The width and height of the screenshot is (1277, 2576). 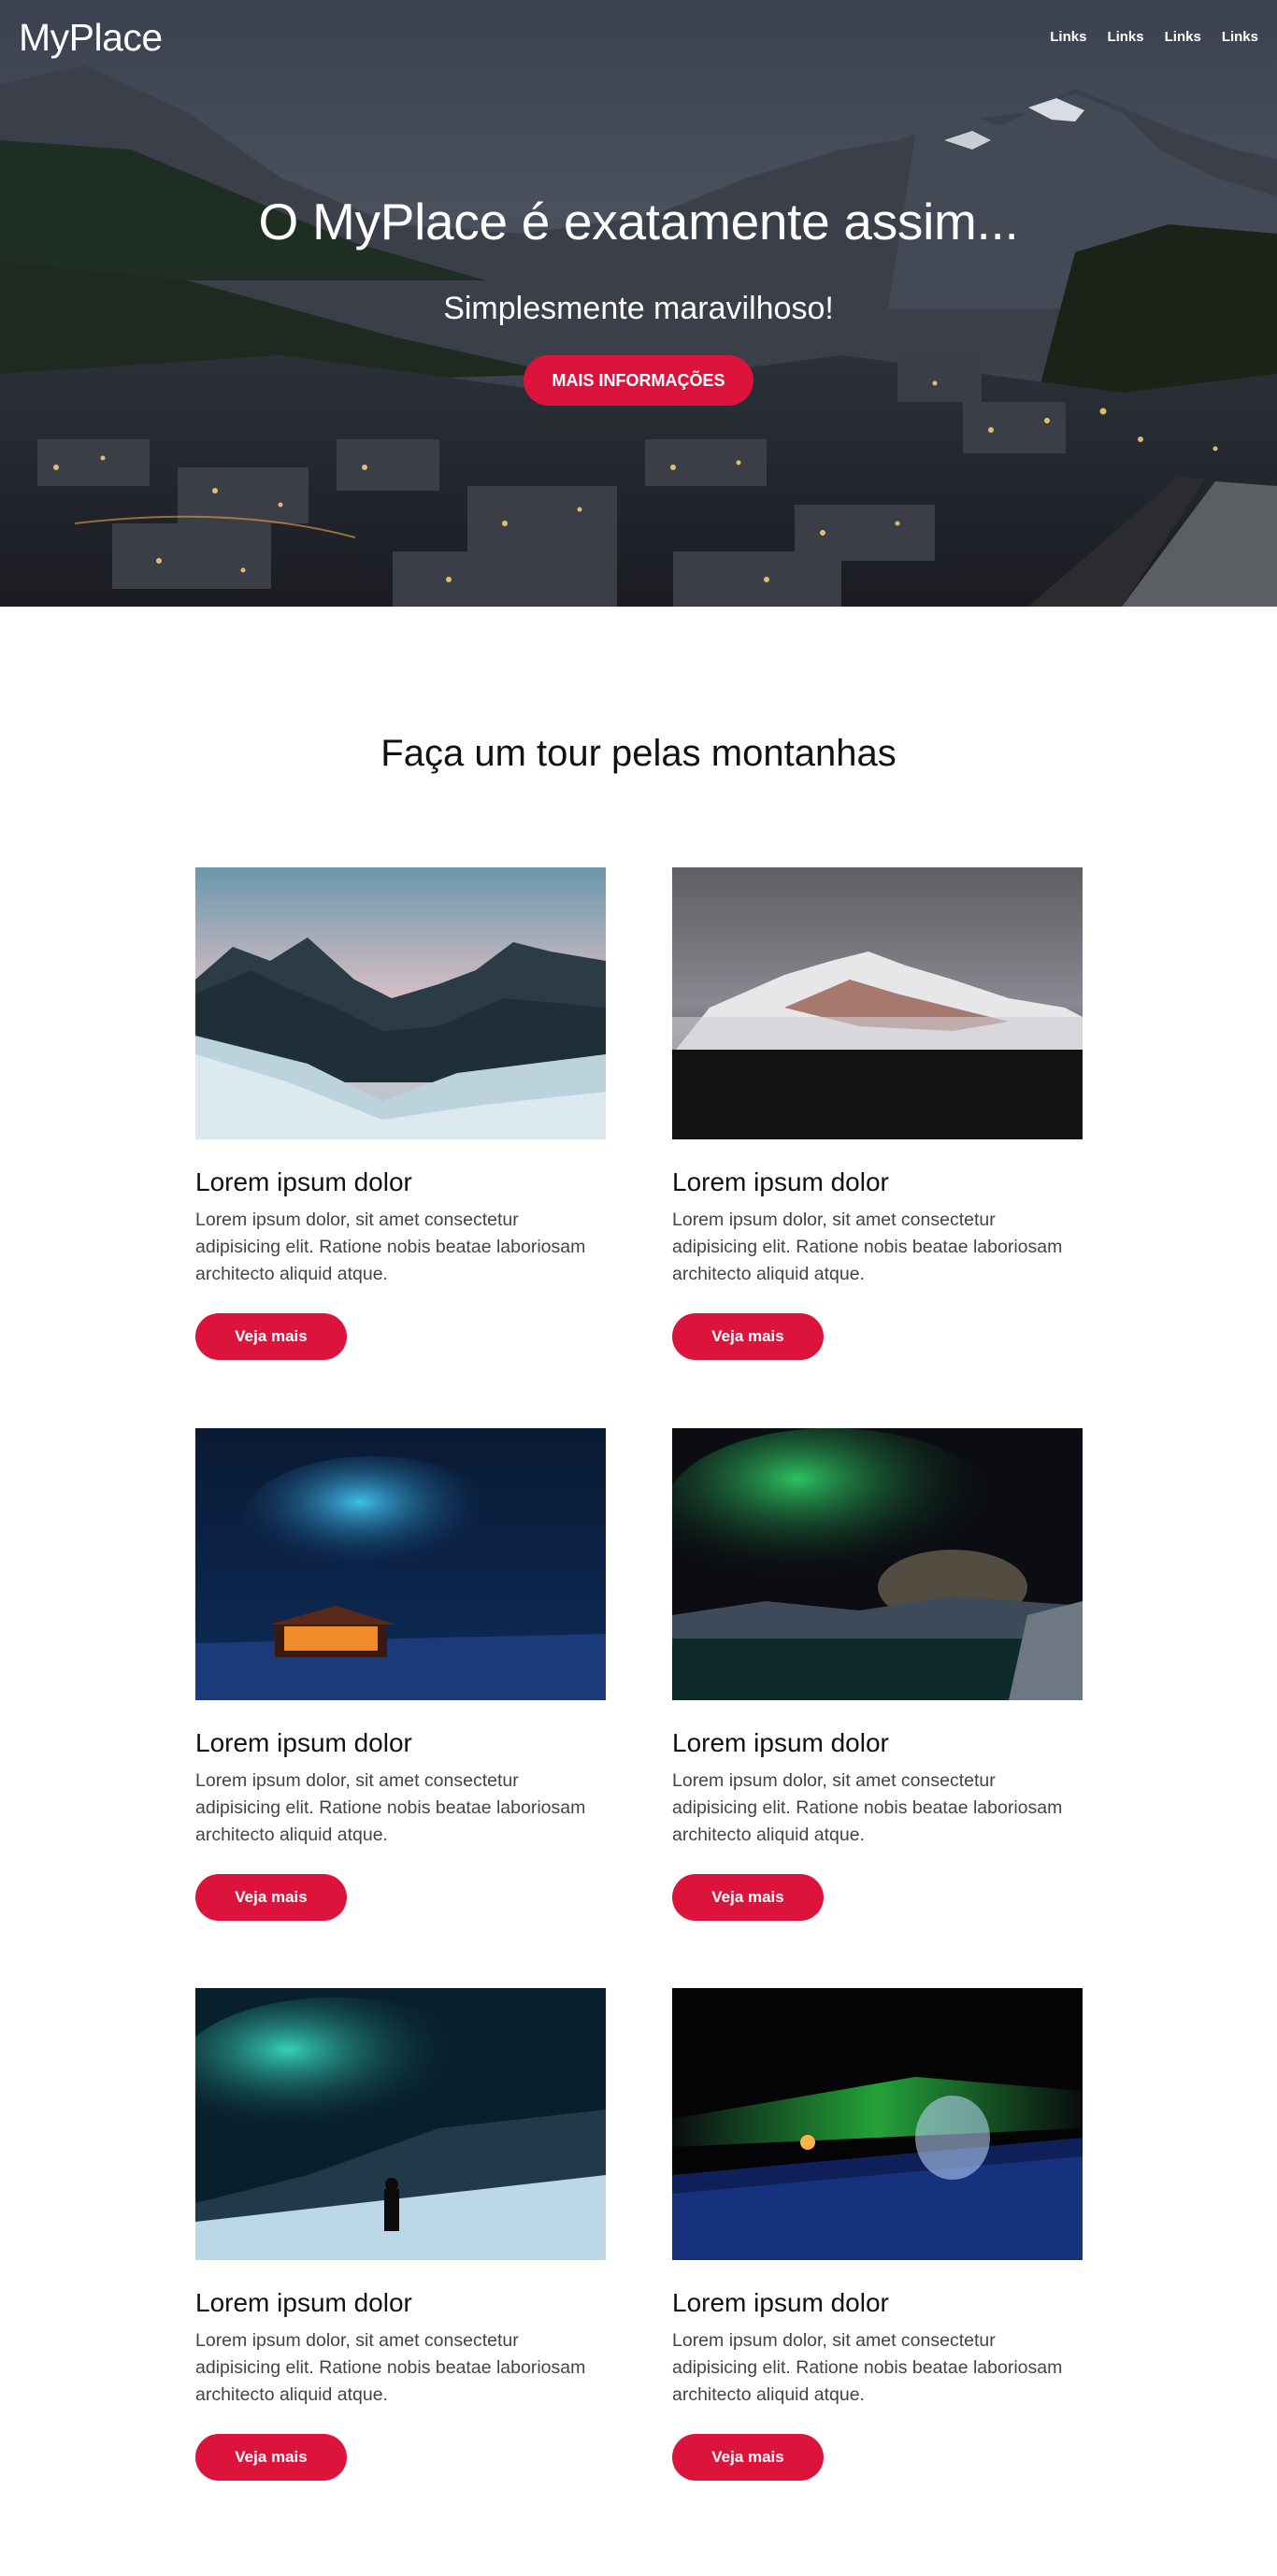 I want to click on card-image-snowy-mountains, so click(x=401, y=1003).